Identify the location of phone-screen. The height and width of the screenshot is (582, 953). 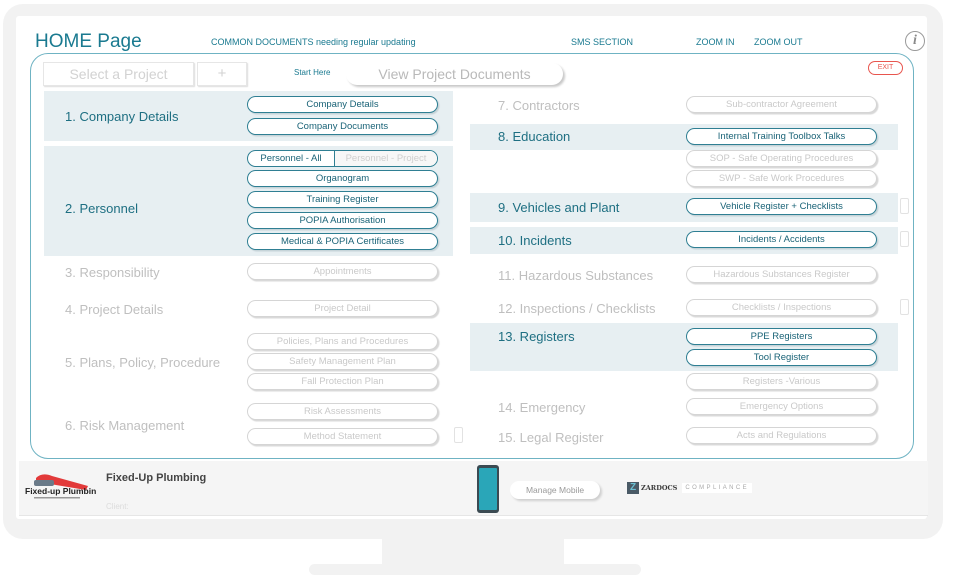
(488, 489).